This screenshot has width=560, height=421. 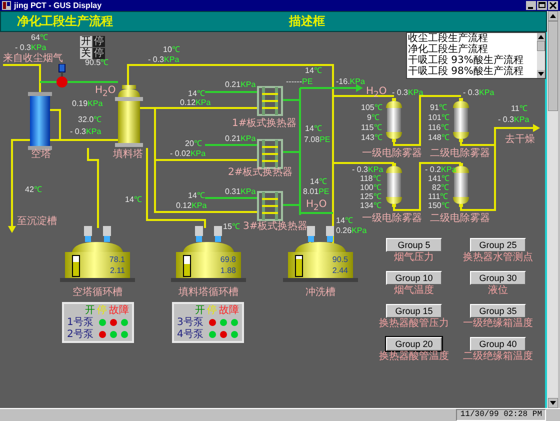 I want to click on tank-reading: 90.5, so click(x=340, y=259).